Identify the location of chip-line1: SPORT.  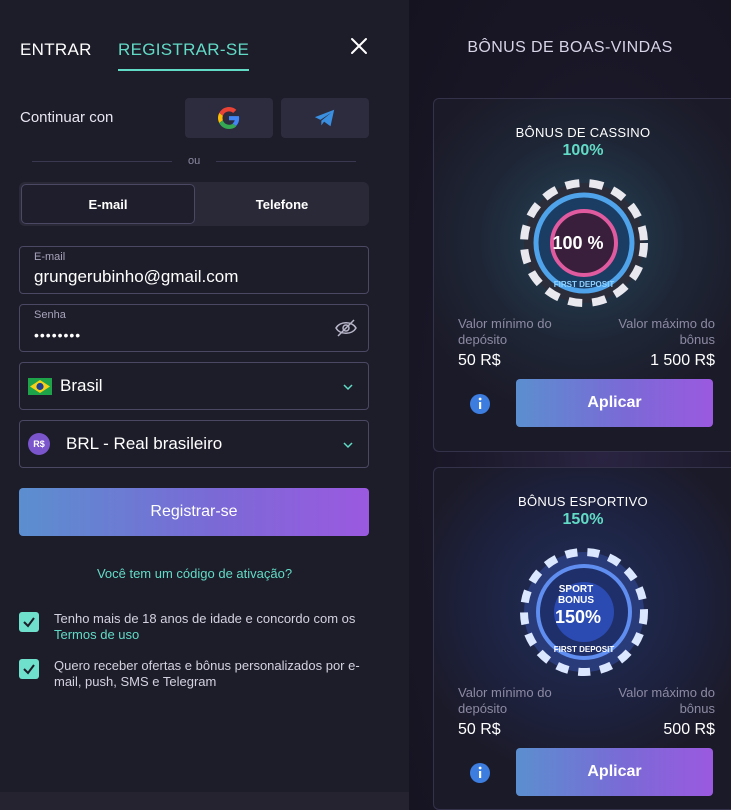
(576, 589).